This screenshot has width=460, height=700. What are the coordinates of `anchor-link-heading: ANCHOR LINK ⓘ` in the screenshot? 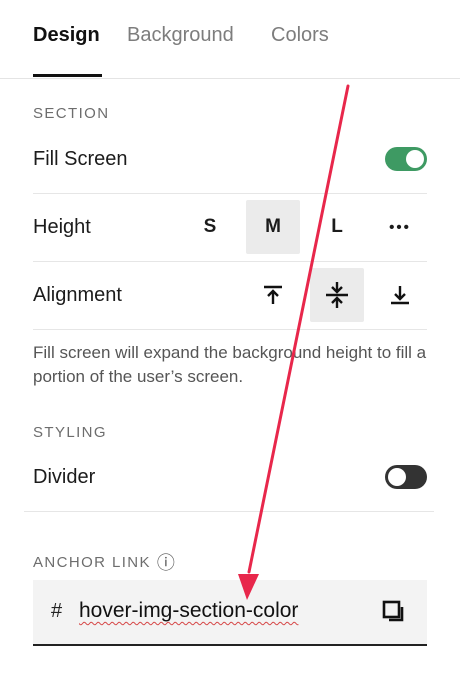 It's located at (104, 562).